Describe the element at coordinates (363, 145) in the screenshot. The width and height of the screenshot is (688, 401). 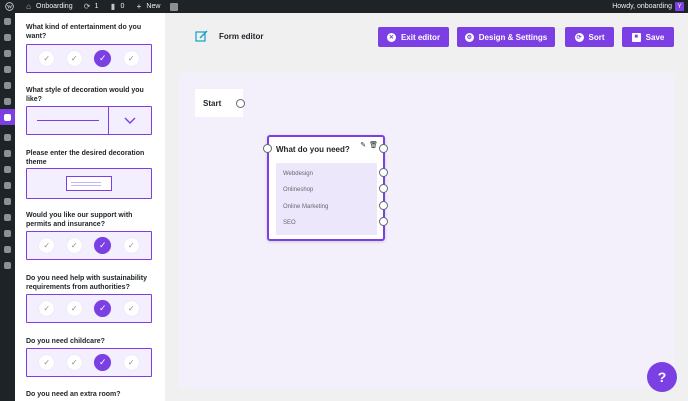
I see `edit-icon: ✎` at that location.